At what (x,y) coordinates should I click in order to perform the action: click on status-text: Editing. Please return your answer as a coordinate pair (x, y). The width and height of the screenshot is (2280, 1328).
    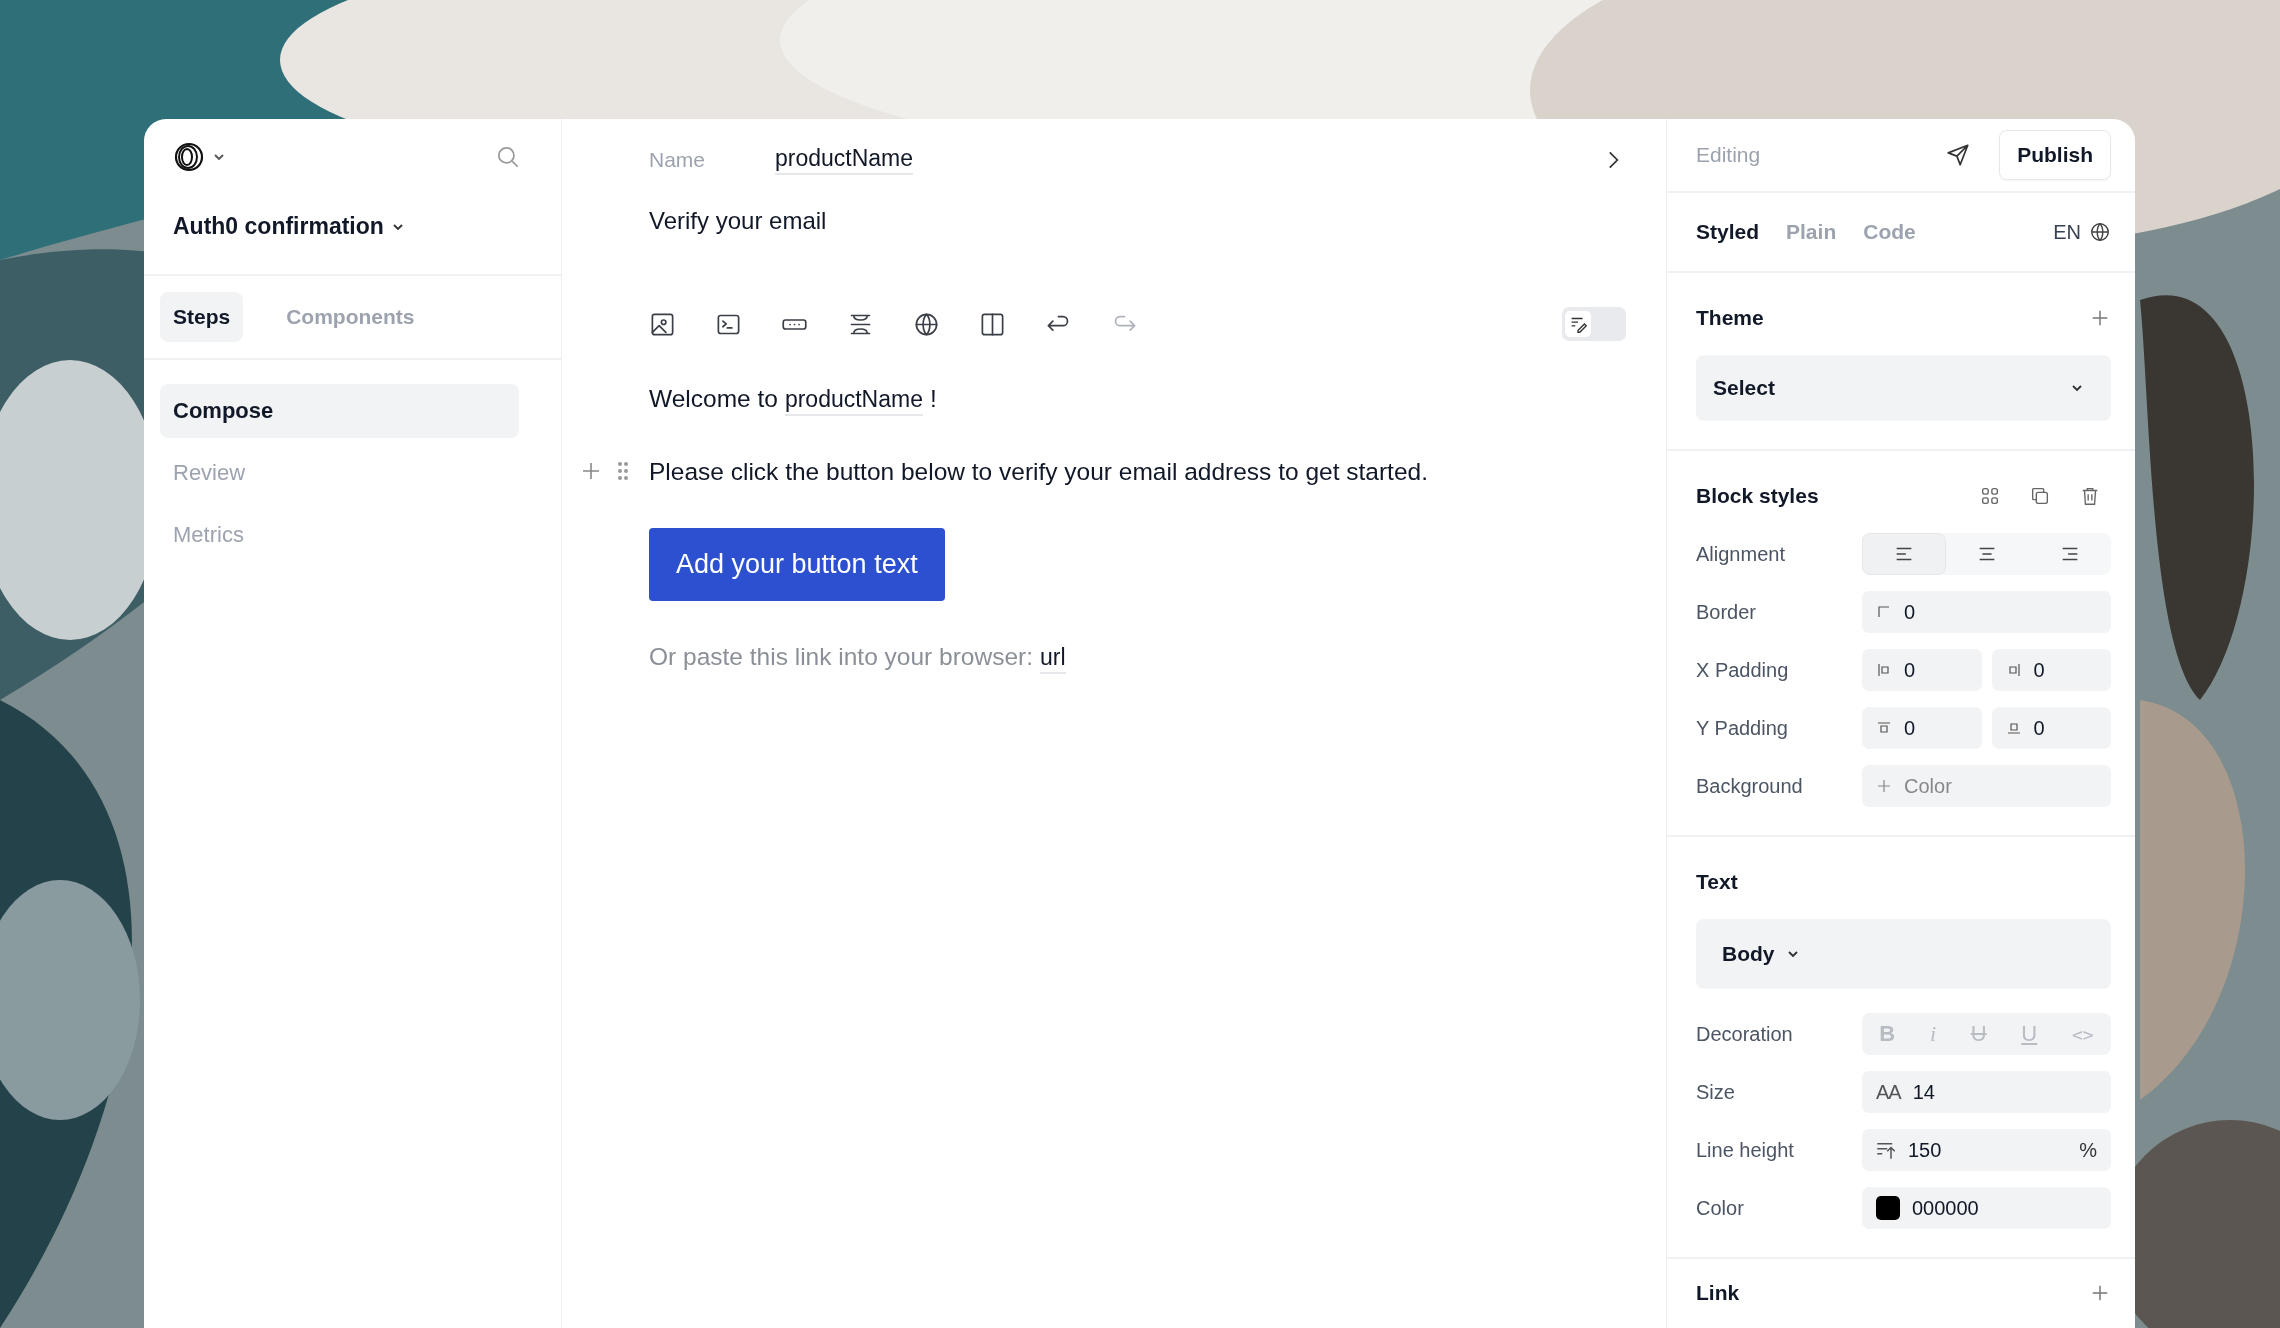
    Looking at the image, I should click on (1728, 155).